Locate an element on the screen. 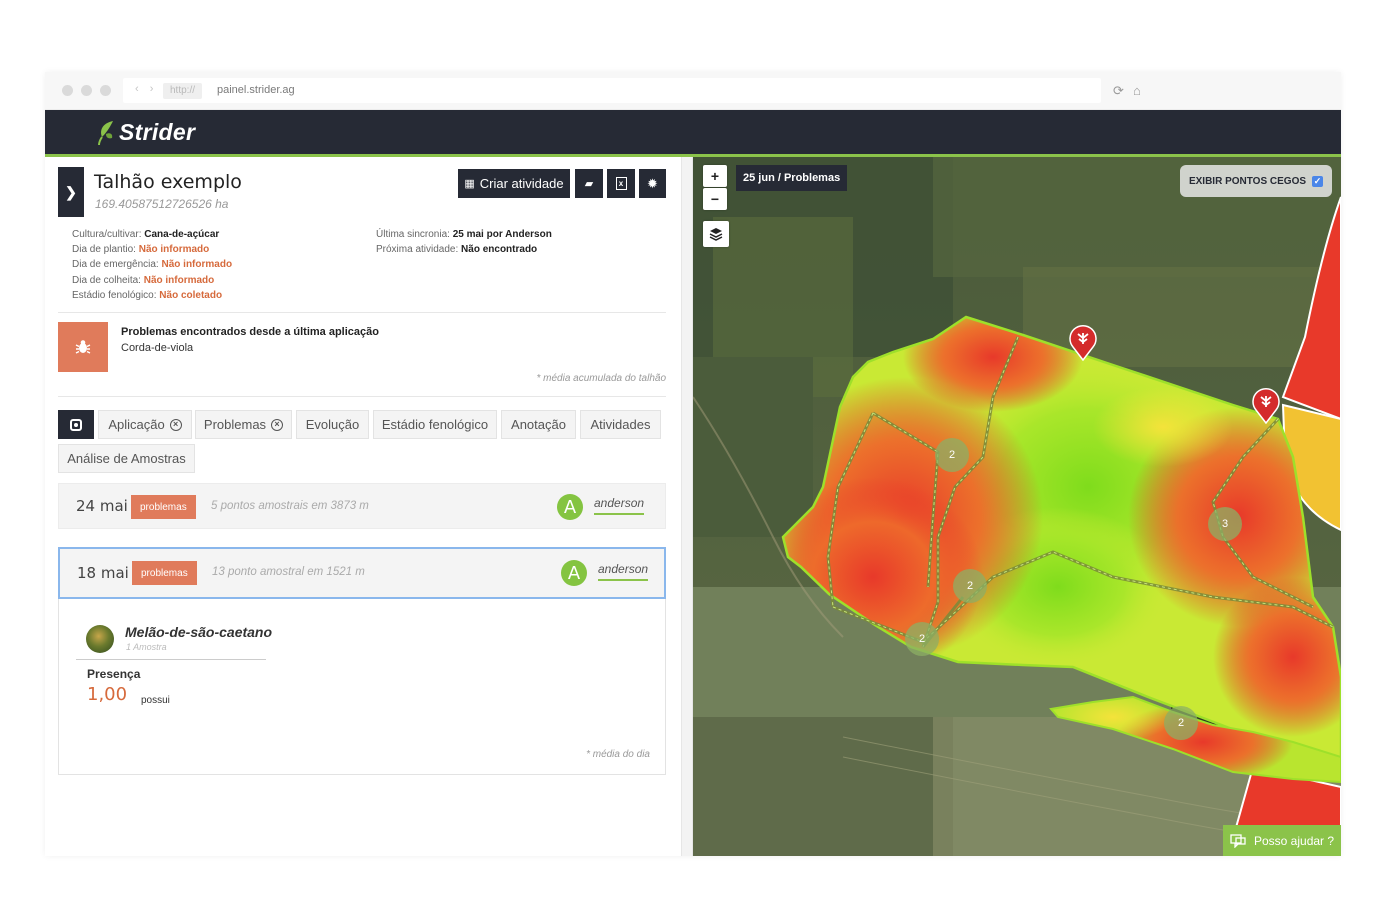 The width and height of the screenshot is (1386, 900). blind-spots-toggle: EXIBIR PONTOS CEGOS ✓ is located at coordinates (1256, 181).